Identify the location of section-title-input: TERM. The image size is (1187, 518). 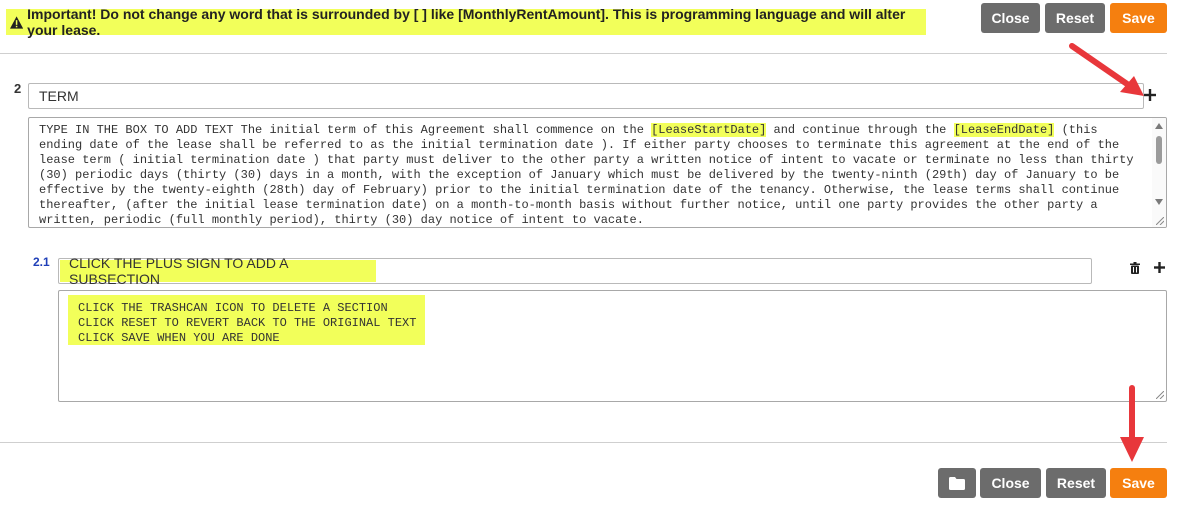
(586, 96).